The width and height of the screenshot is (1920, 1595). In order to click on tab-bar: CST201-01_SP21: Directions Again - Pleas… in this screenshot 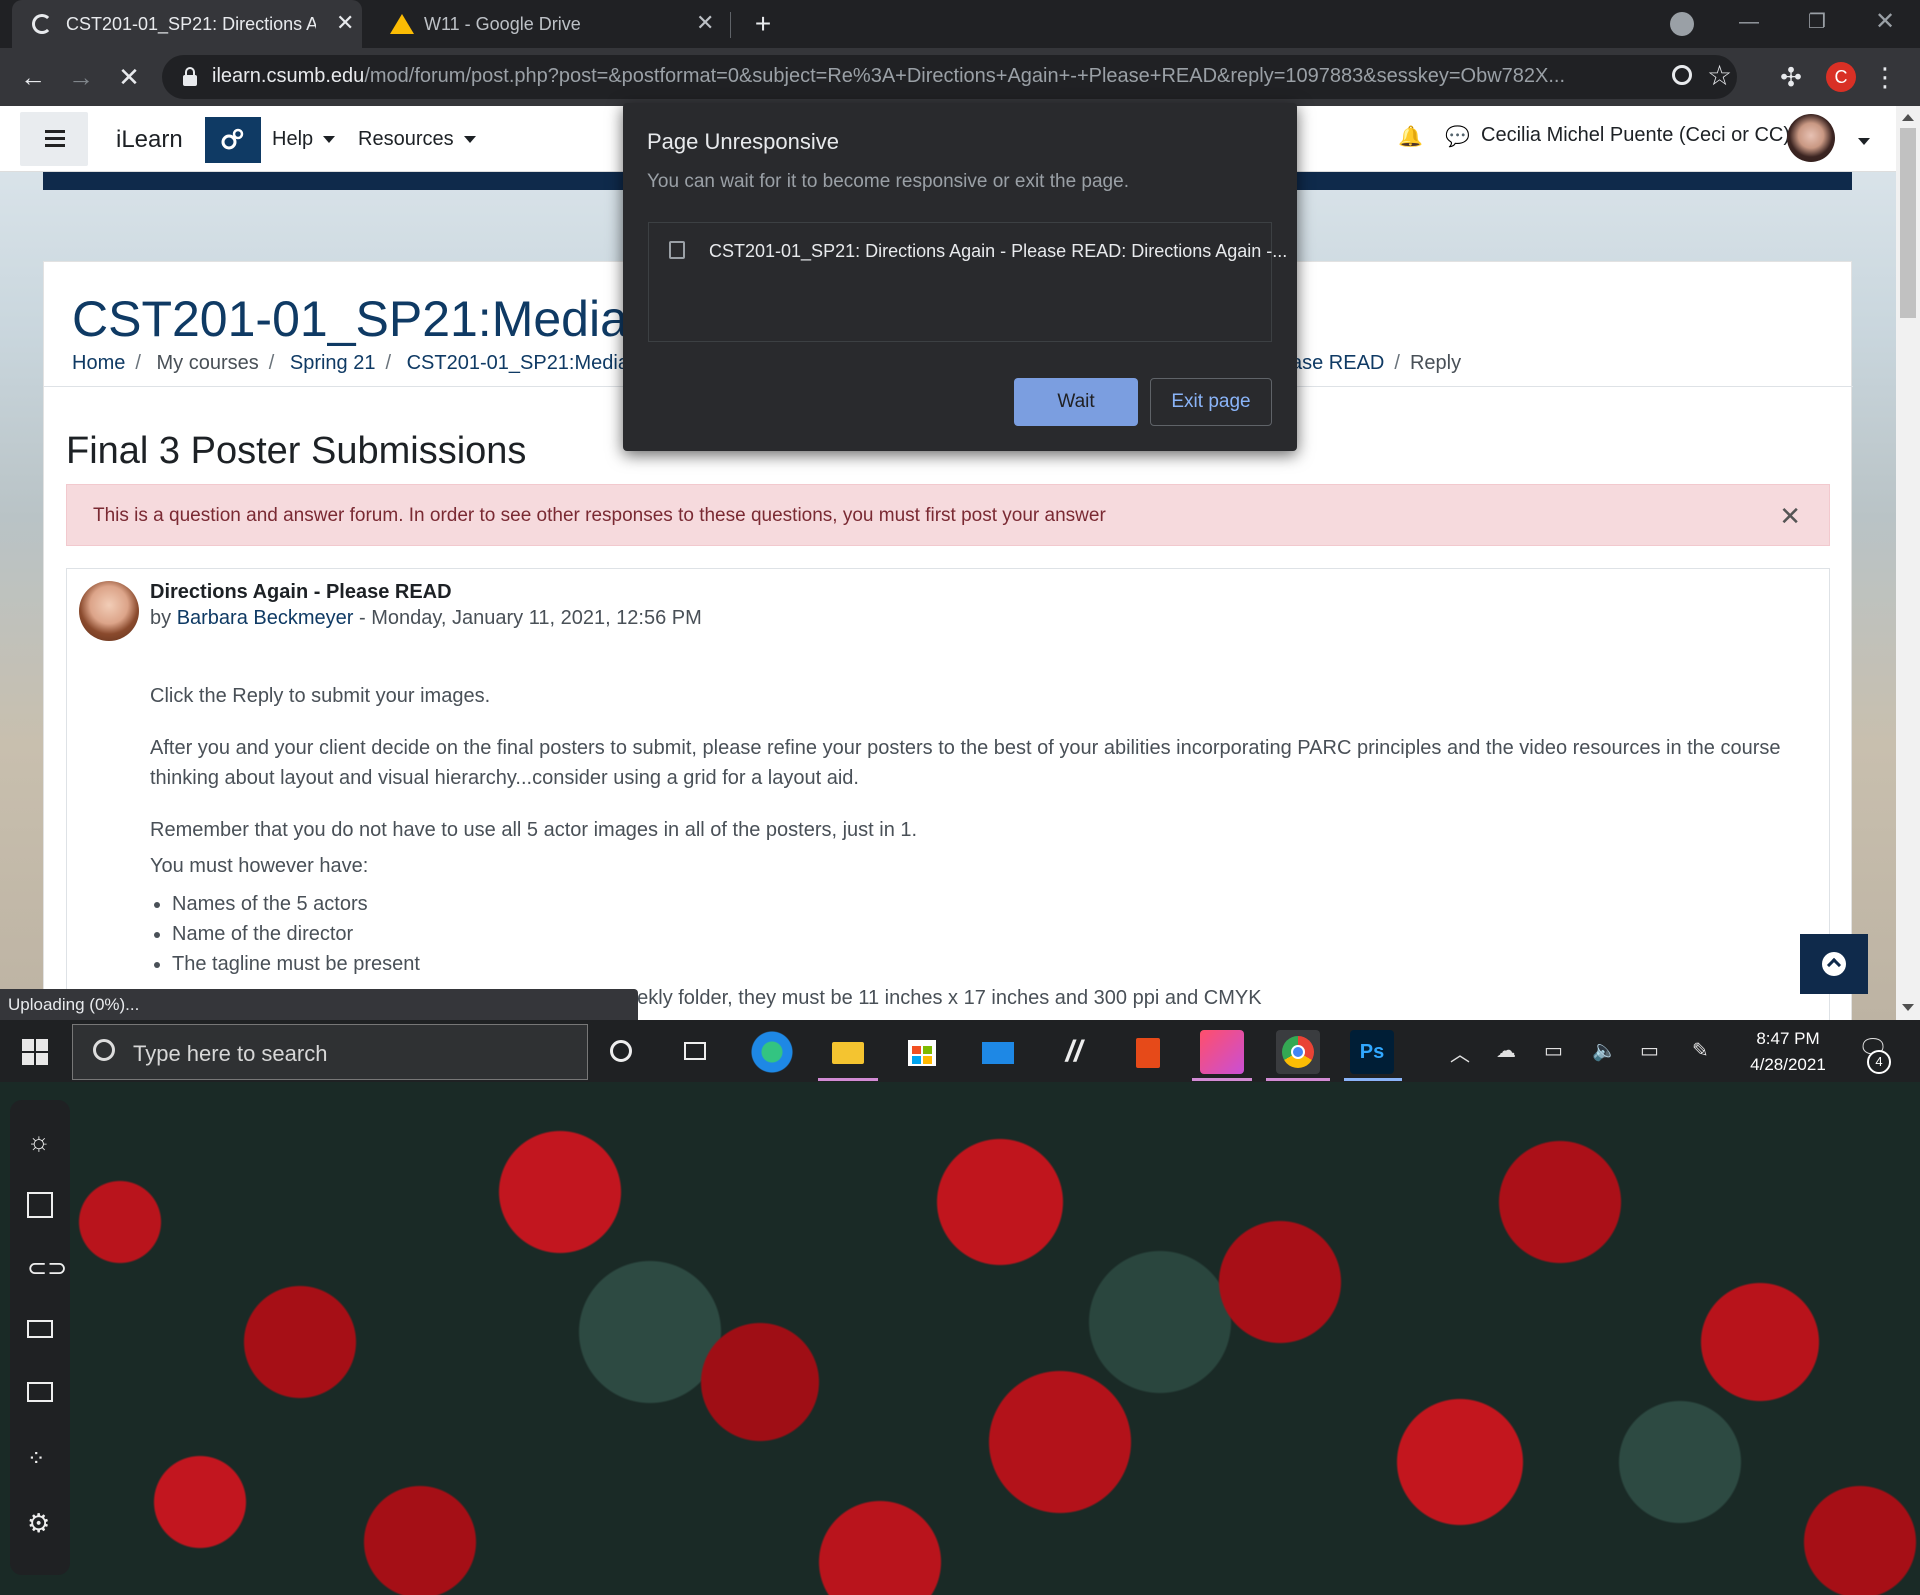, I will do `click(960, 24)`.